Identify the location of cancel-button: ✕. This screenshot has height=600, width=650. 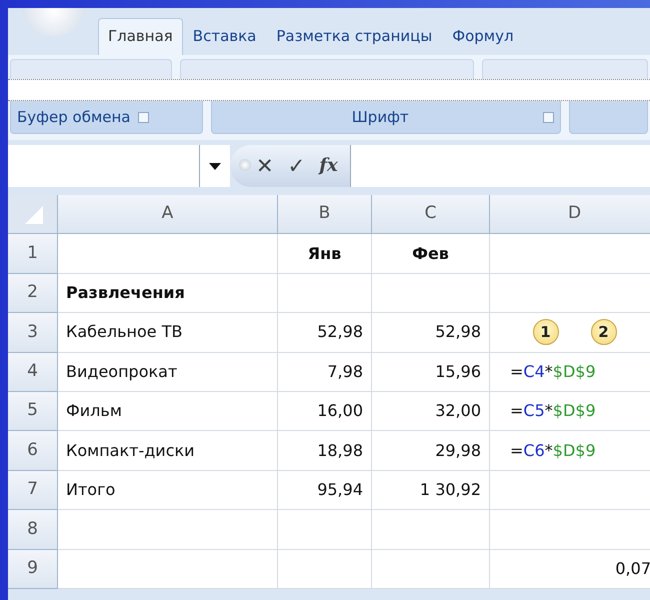
(265, 166).